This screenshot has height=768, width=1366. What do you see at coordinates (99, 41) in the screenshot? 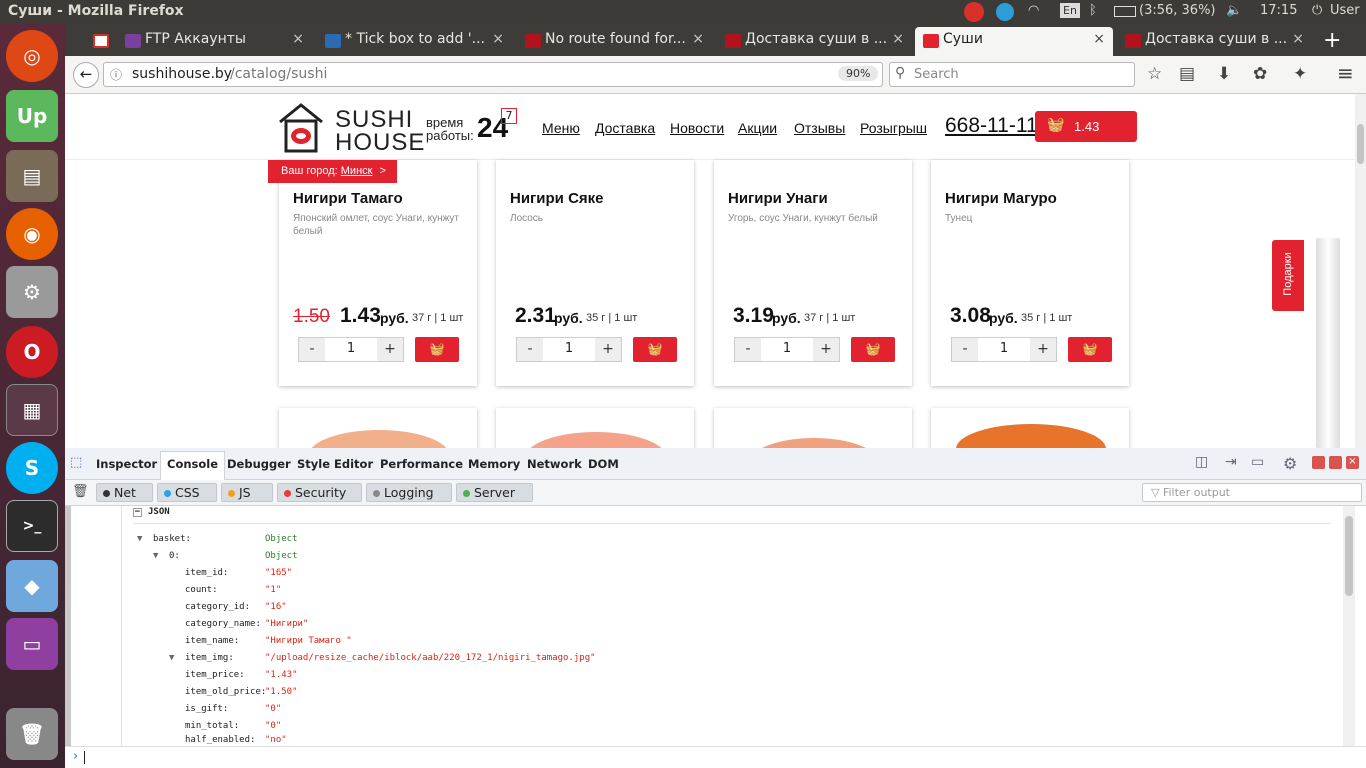
I see `tab-gmail` at bounding box center [99, 41].